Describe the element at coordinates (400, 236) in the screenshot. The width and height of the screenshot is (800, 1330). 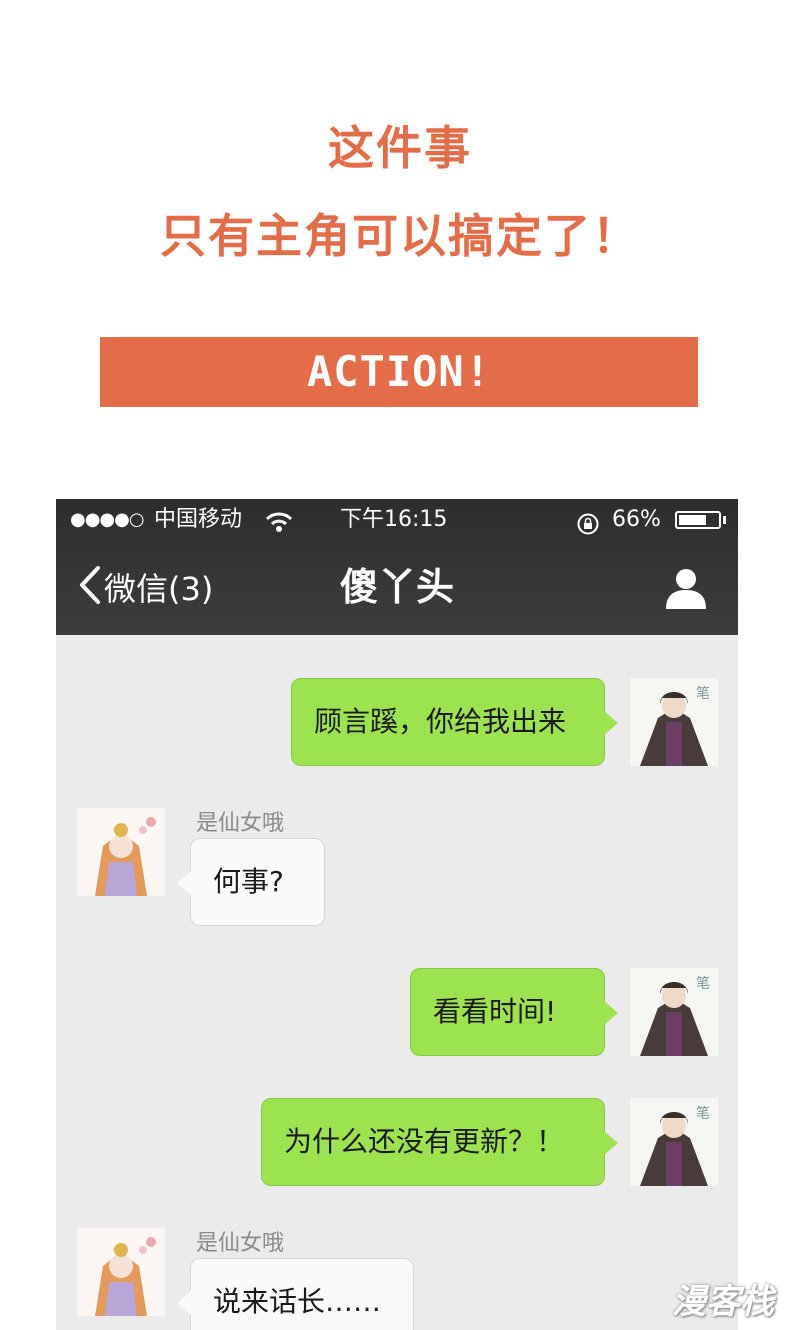
I see `promo-subheadline: 只有主角可以搞定了！` at that location.